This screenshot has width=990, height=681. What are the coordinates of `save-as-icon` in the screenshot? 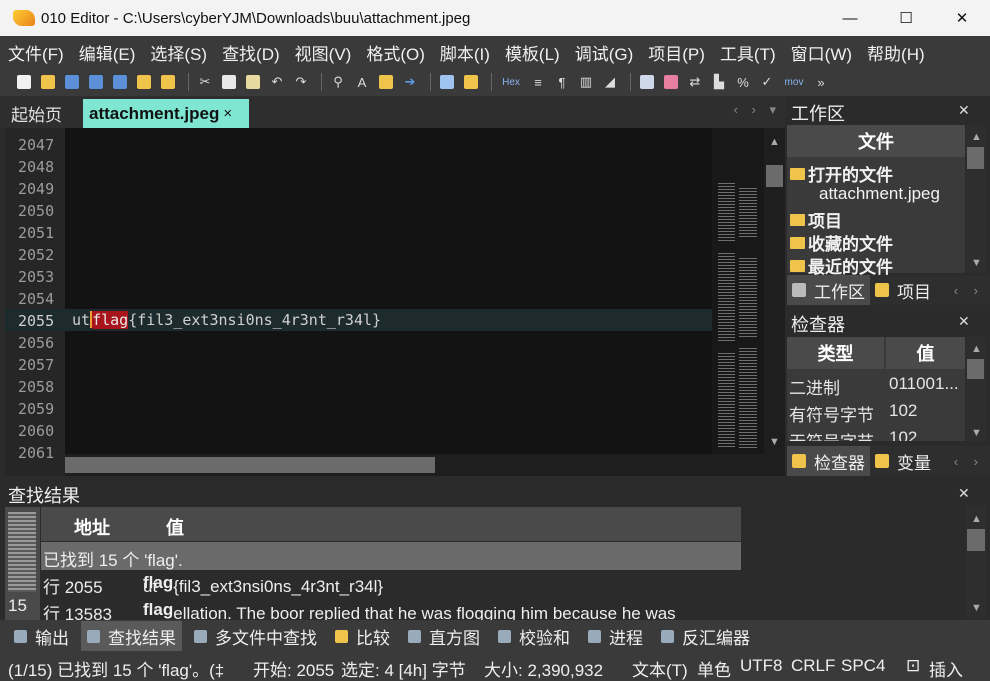 It's located at (96, 82).